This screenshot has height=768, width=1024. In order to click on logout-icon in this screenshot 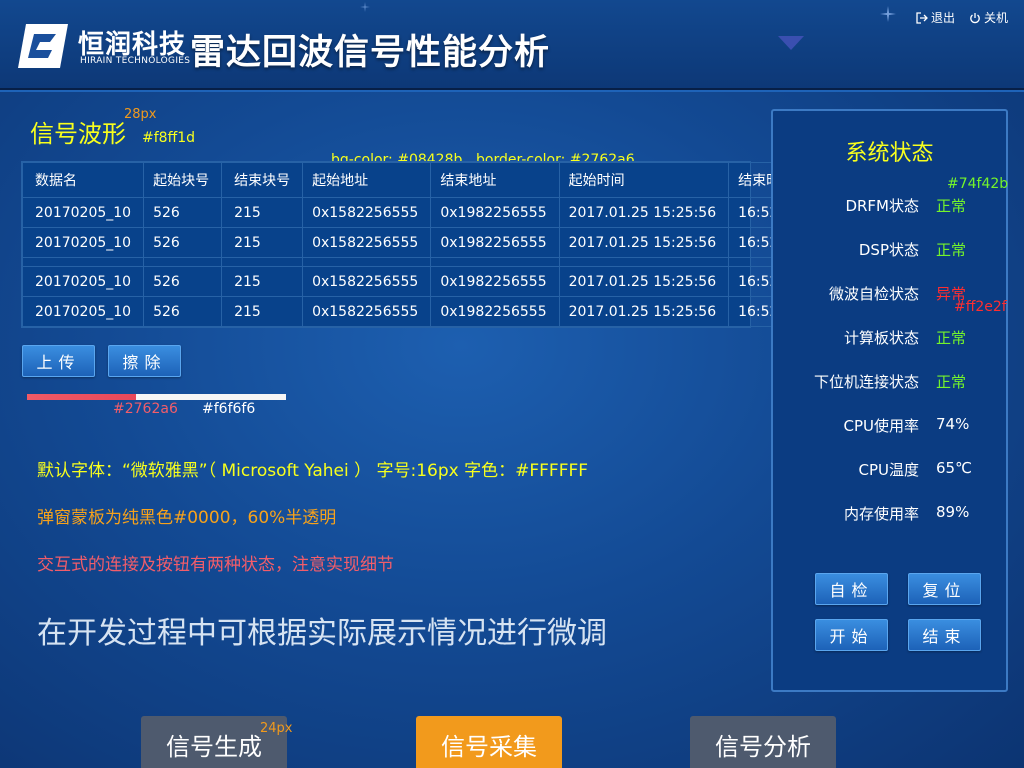, I will do `click(922, 17)`.